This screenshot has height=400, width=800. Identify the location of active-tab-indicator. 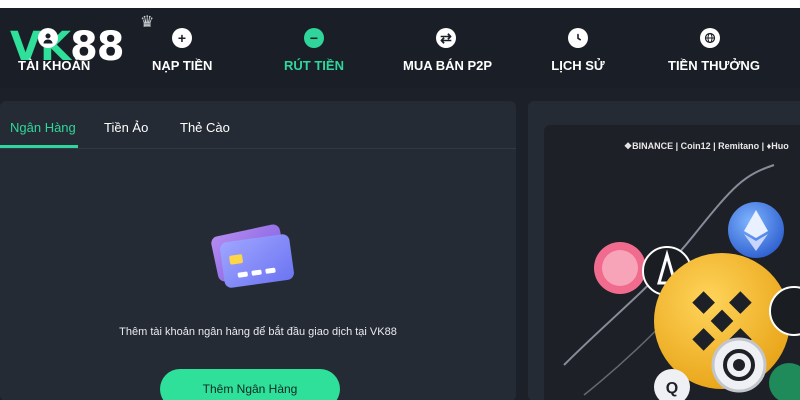
(39, 146).